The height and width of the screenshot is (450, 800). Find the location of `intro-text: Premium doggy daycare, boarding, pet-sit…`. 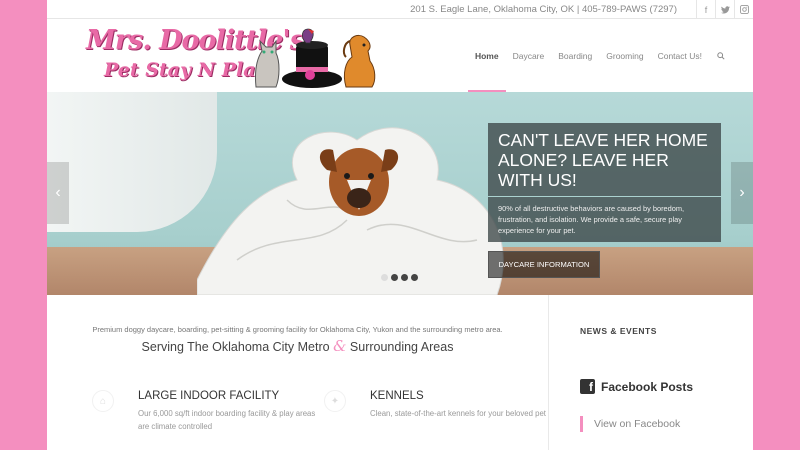

intro-text: Premium doggy daycare, boarding, pet-sit… is located at coordinates (297, 329).